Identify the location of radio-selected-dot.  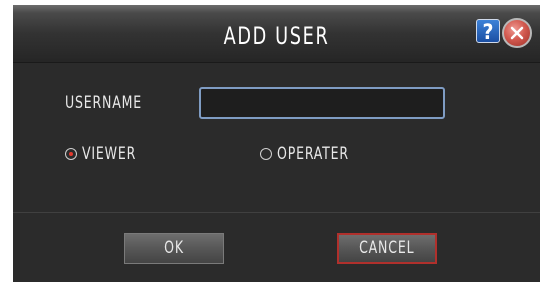
(71, 154).